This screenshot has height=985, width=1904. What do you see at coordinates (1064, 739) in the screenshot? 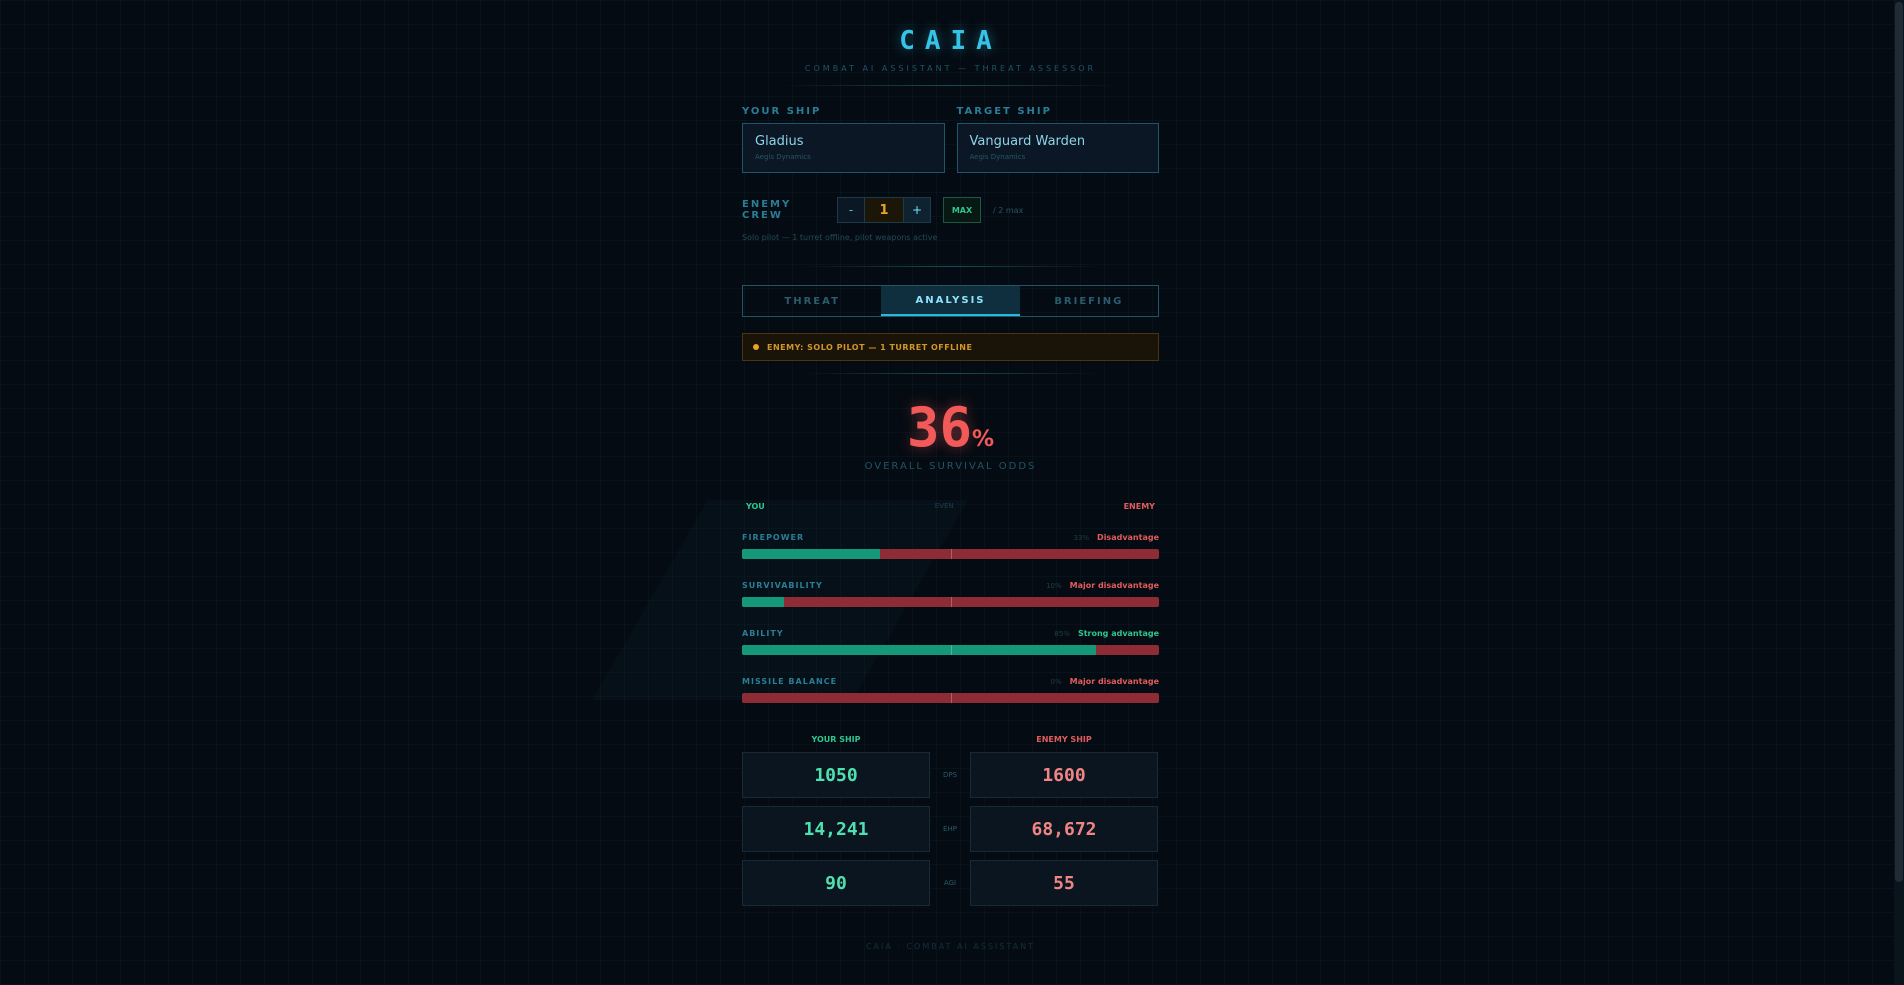
I see `compare-enemy-ship-header: ENEMY SHIP` at bounding box center [1064, 739].